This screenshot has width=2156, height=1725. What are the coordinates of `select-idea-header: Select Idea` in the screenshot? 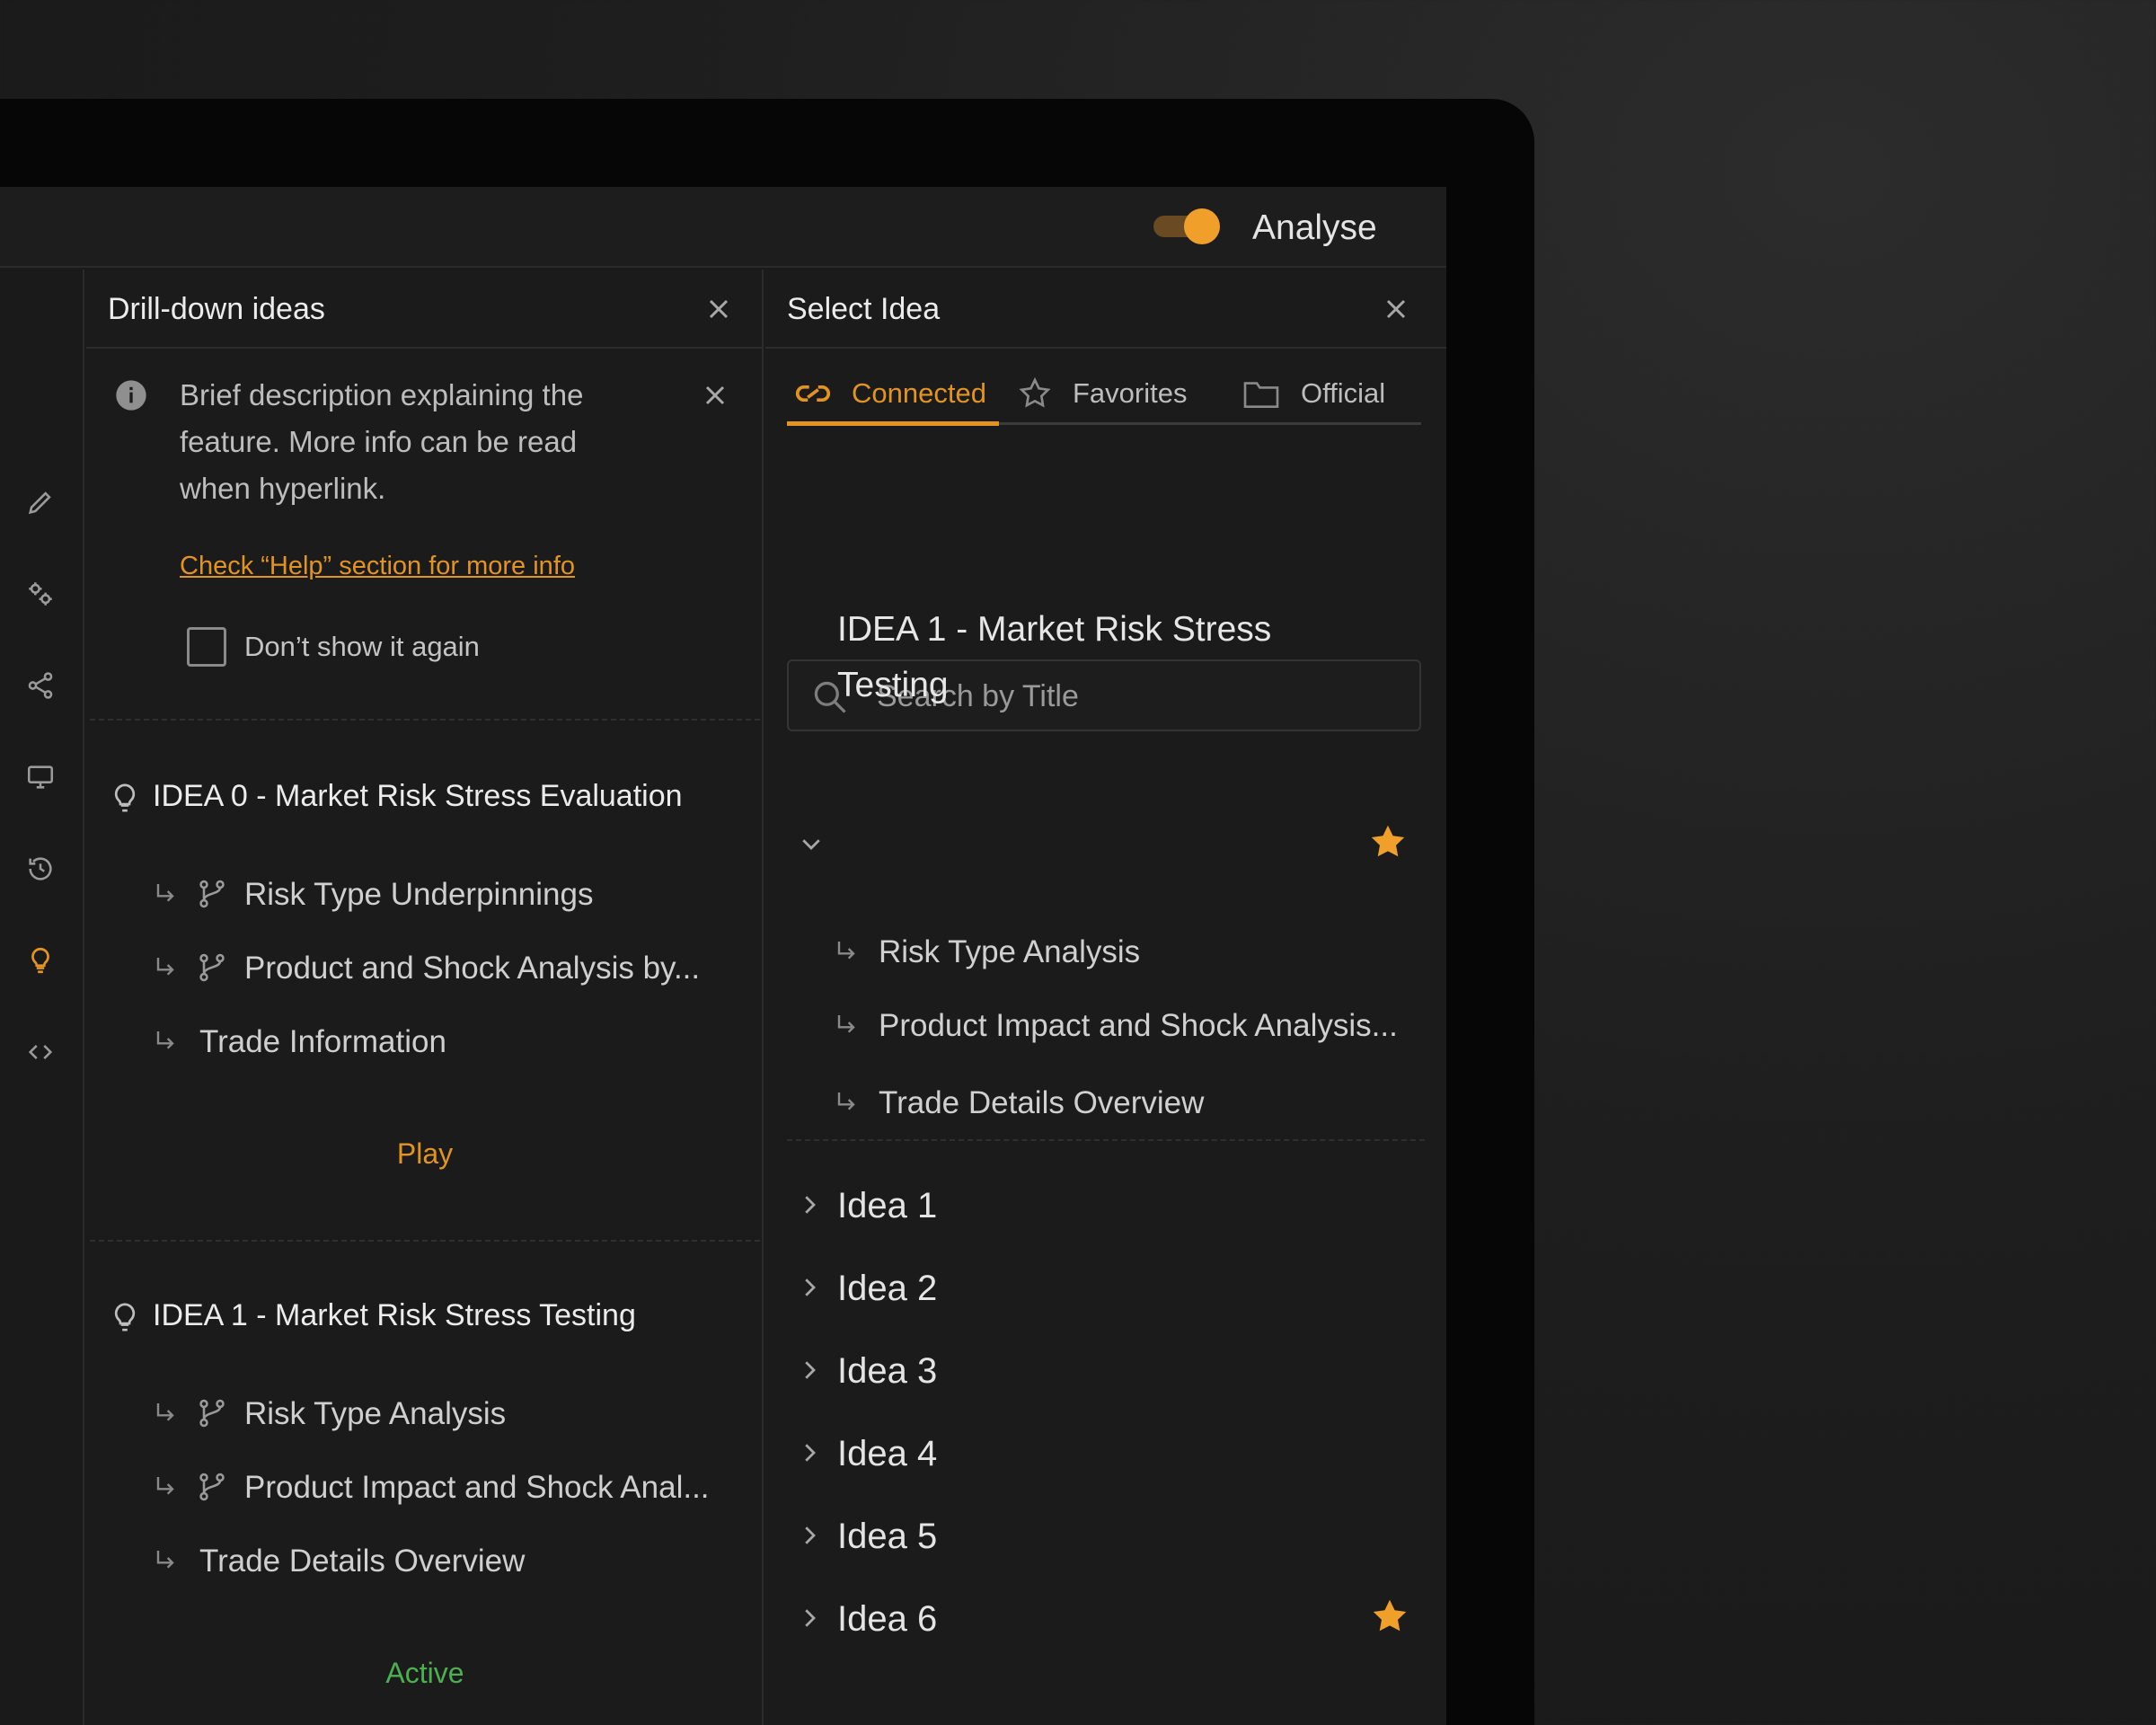 It's located at (1105, 309).